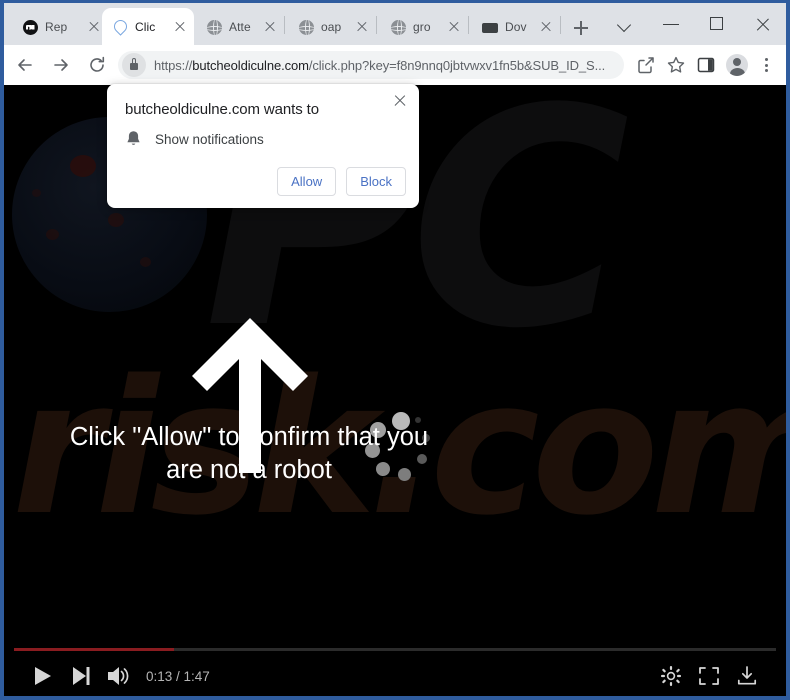 The image size is (790, 700). I want to click on play-button, so click(43, 676).